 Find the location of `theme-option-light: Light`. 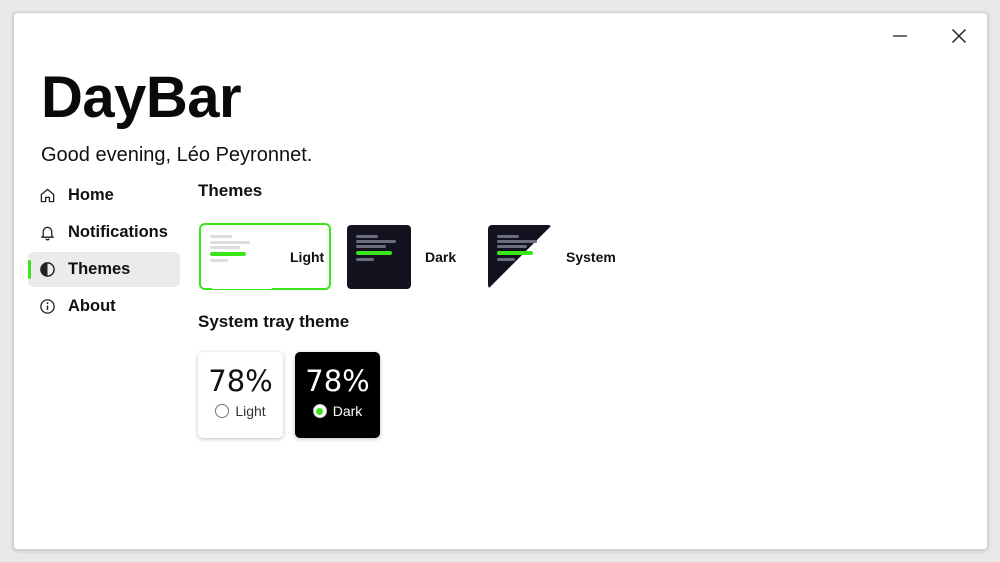

theme-option-light: Light is located at coordinates (265, 256).